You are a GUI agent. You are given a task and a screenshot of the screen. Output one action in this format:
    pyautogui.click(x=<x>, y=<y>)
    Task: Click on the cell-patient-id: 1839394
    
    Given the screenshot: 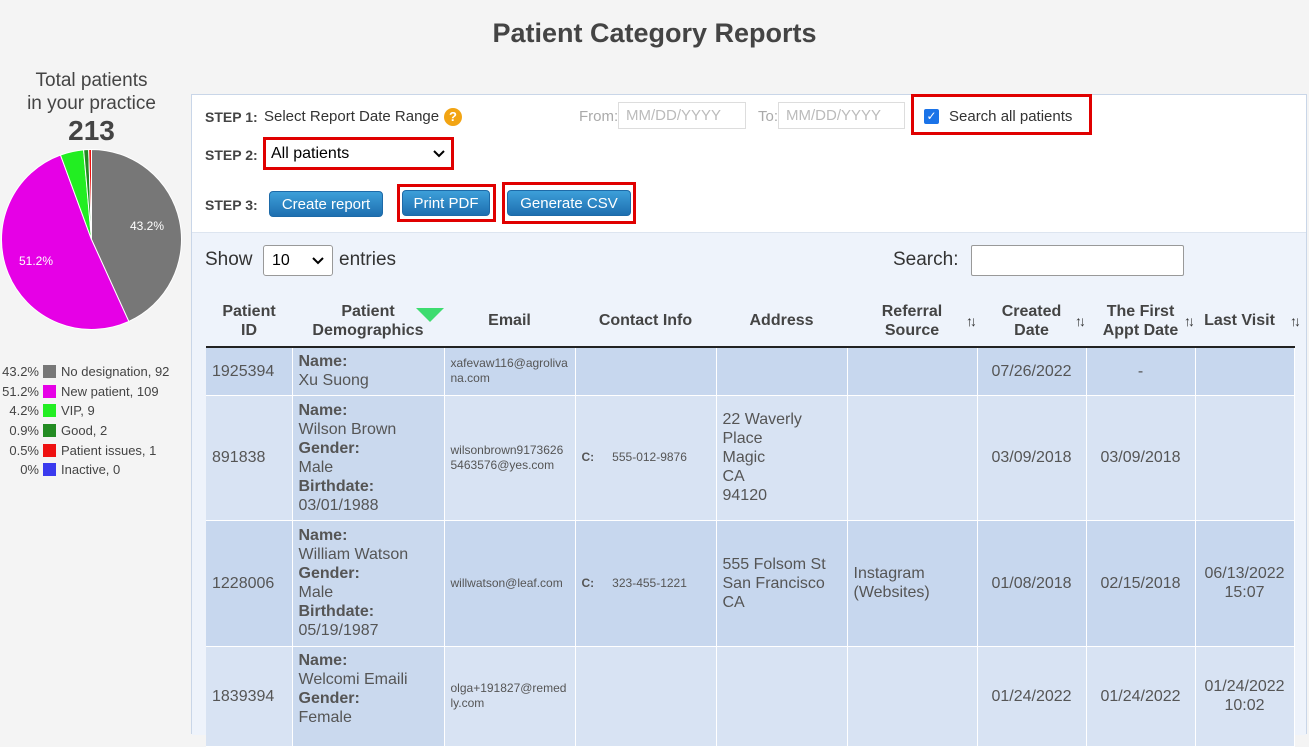 What is the action you would take?
    pyautogui.click(x=249, y=696)
    